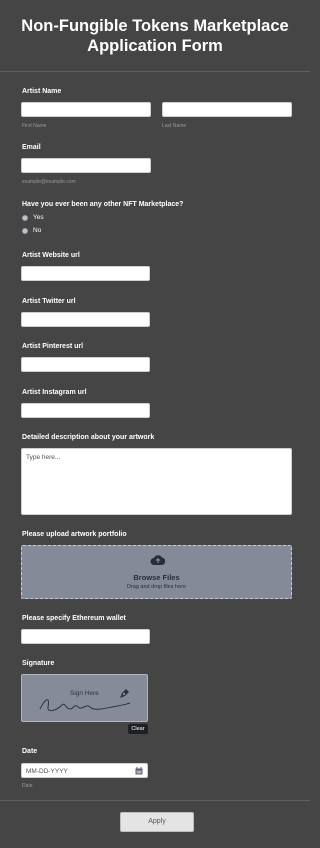  What do you see at coordinates (38, 217) in the screenshot?
I see `radio-option-label: Yes` at bounding box center [38, 217].